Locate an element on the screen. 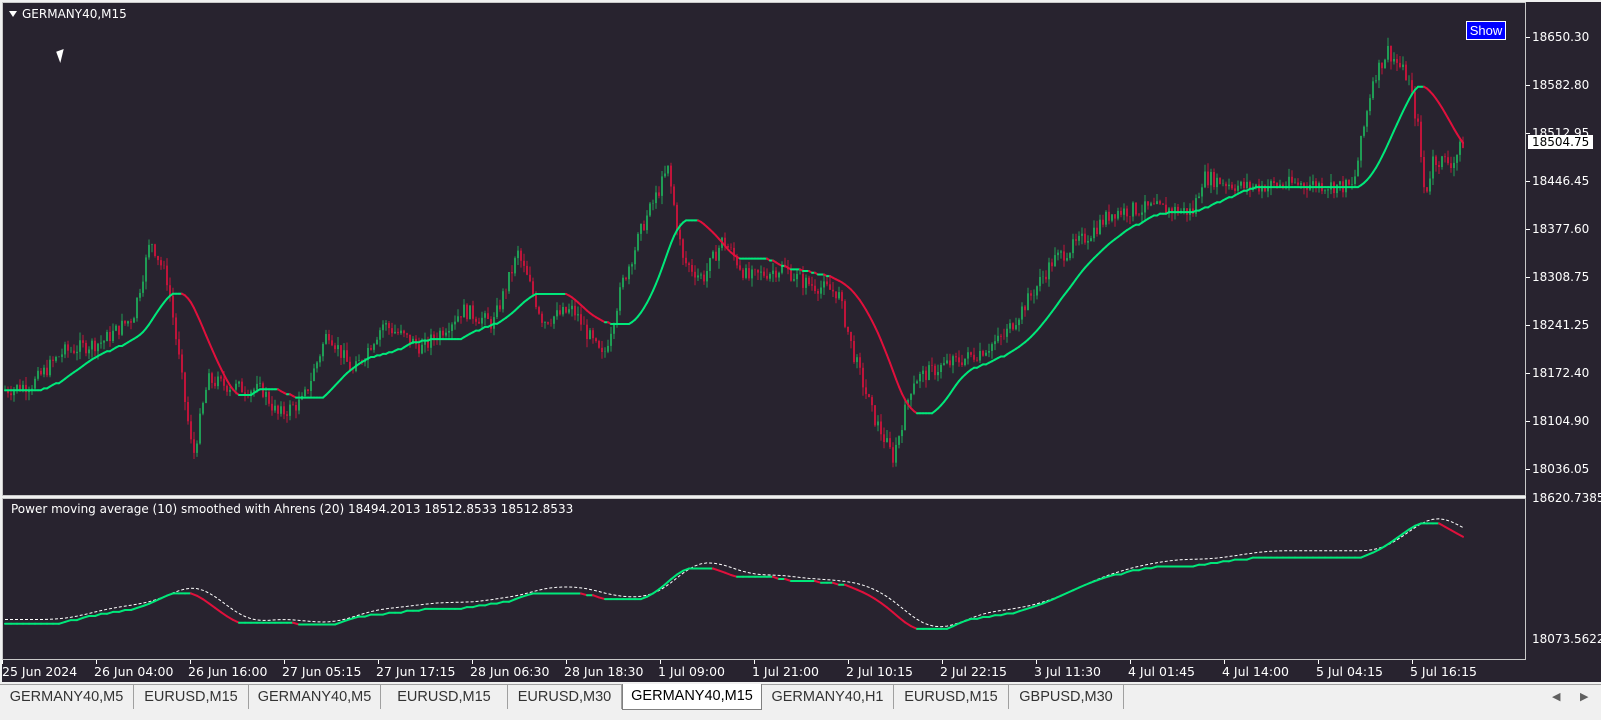  indicator-price-label: 18073.5622 is located at coordinates (1566, 639).